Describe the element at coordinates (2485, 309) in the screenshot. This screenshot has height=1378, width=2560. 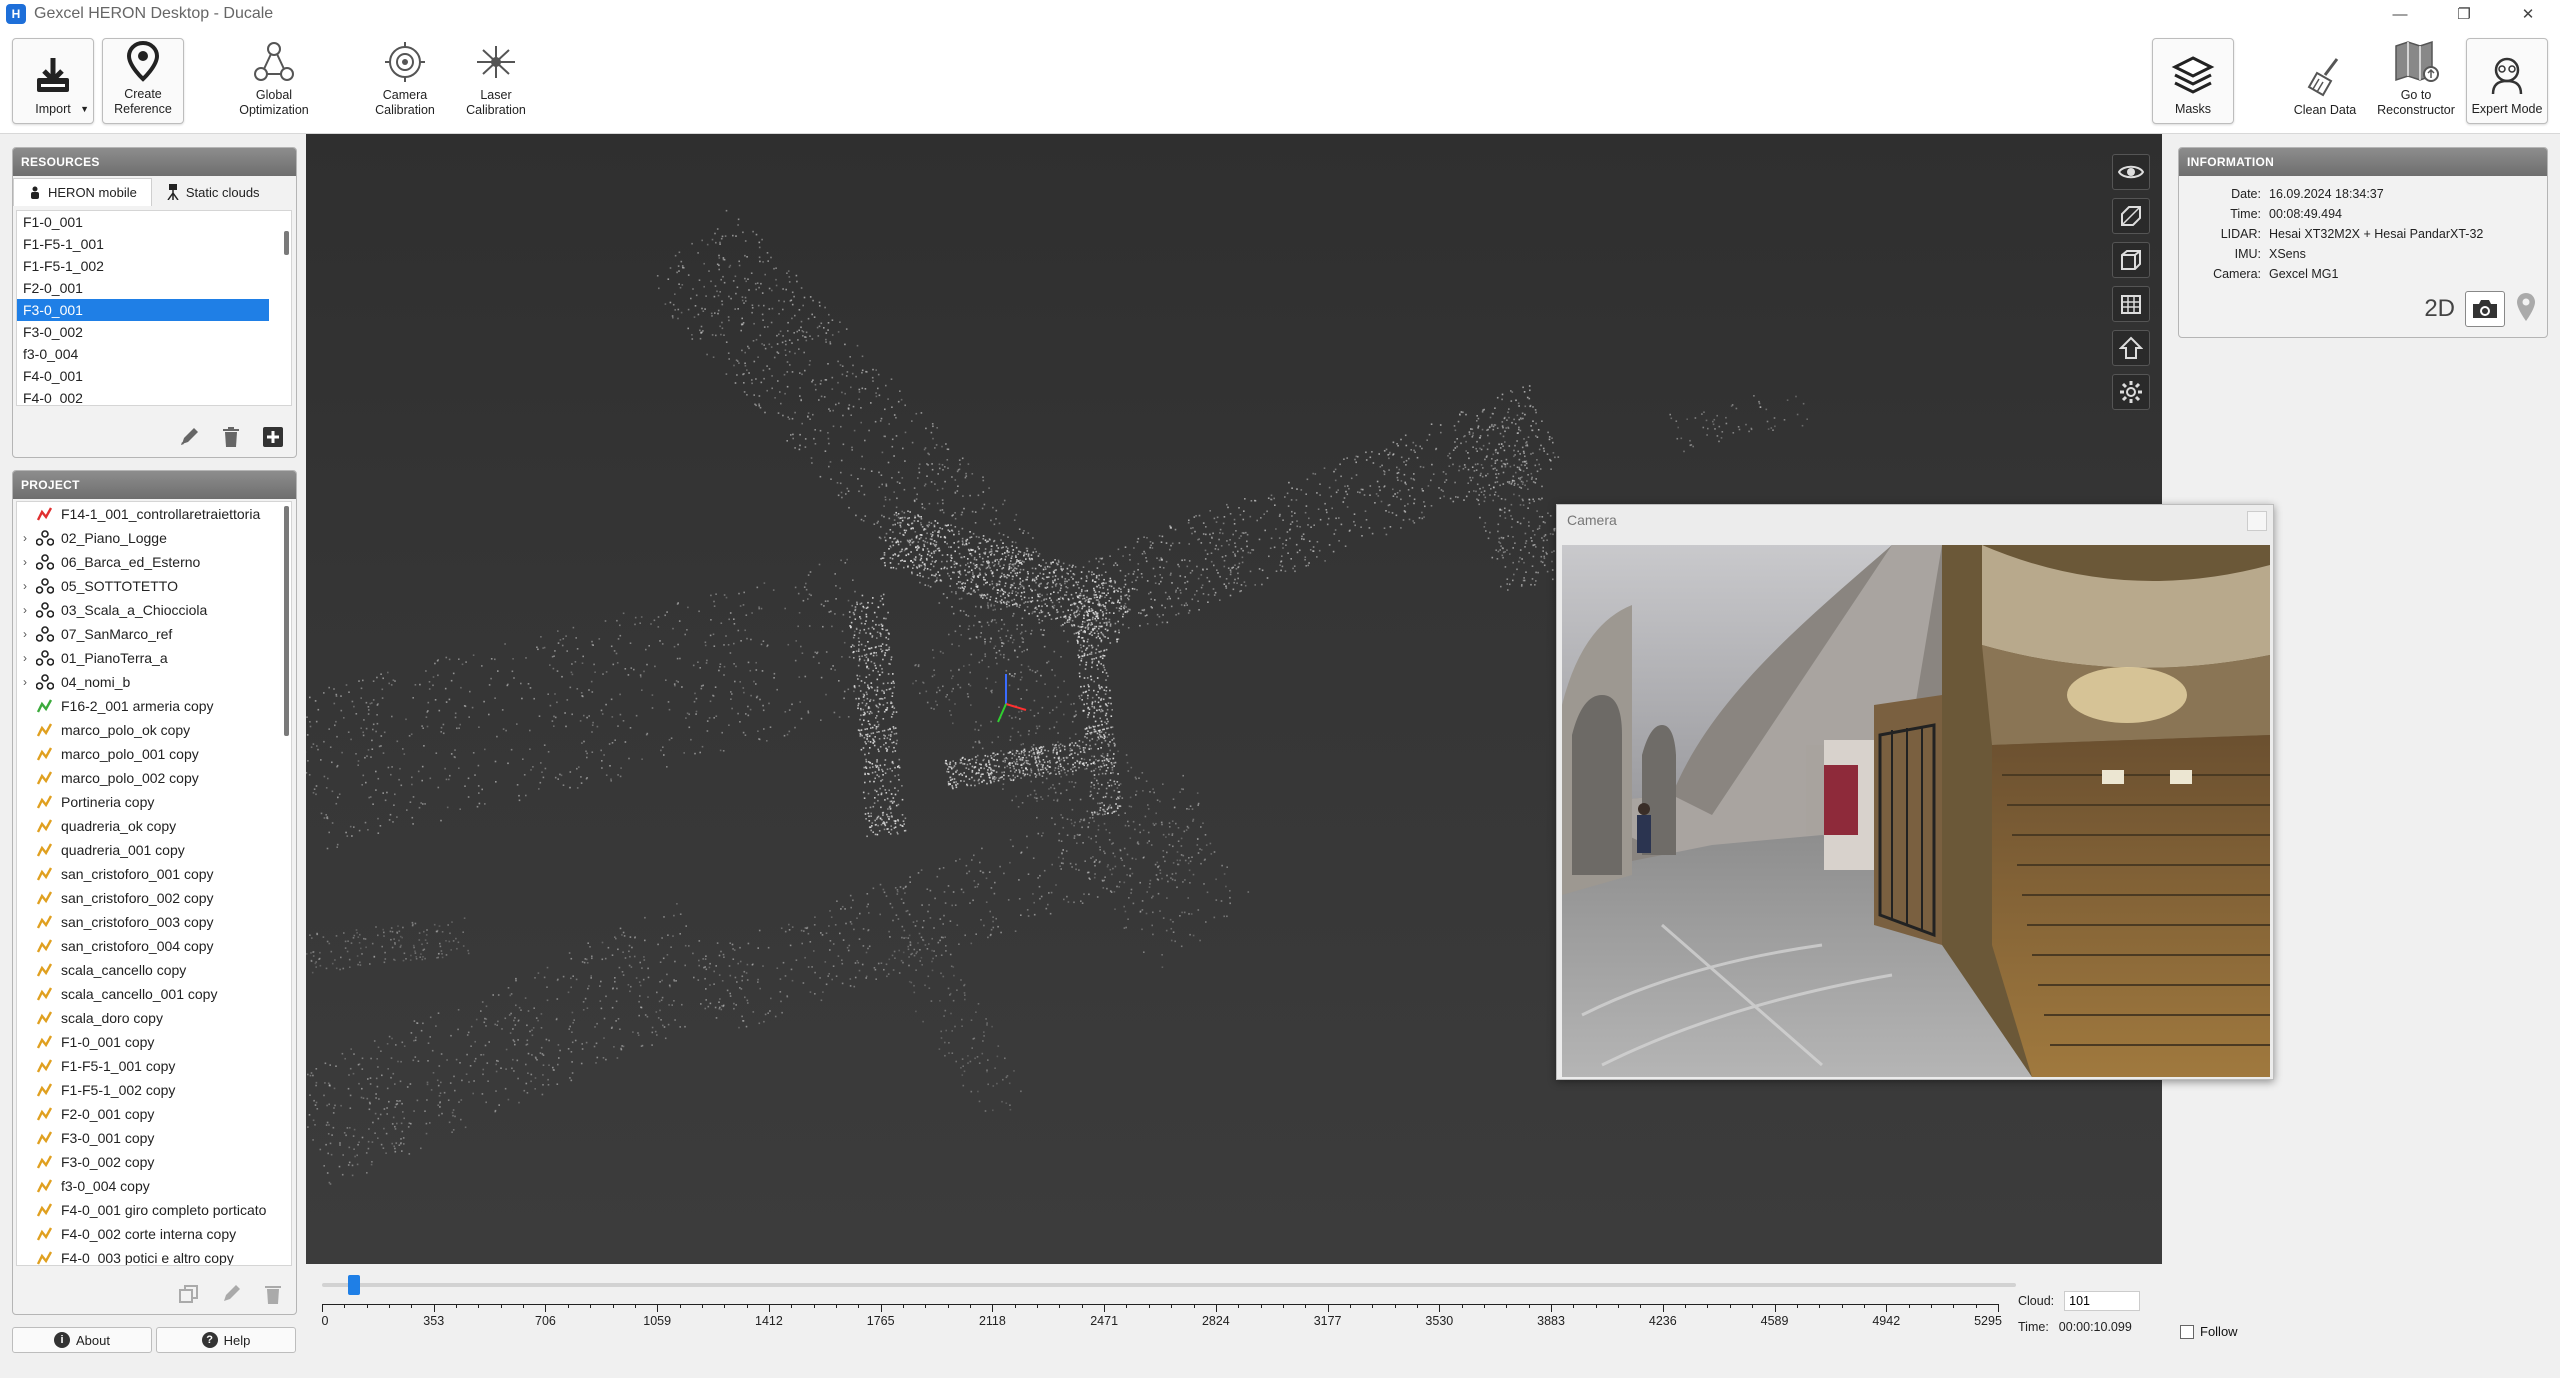
I see `camera-toggle-button` at that location.